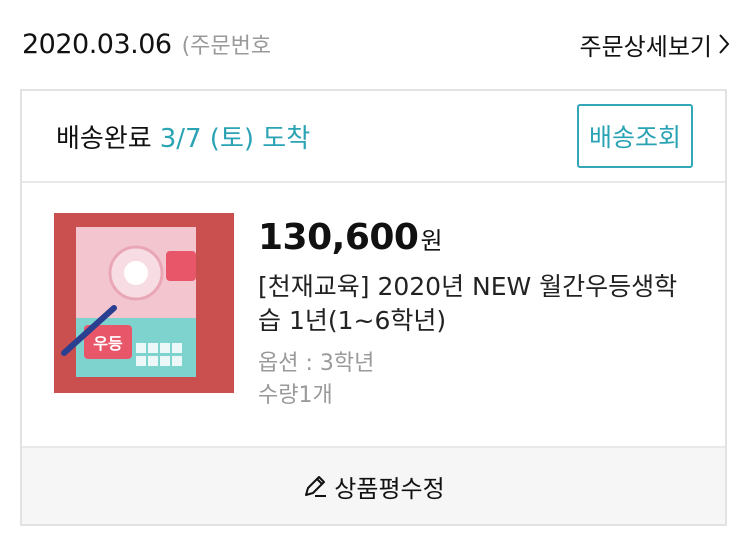  Describe the element at coordinates (235, 138) in the screenshot. I see `delivery-date: 3/7 (토) 도착` at that location.